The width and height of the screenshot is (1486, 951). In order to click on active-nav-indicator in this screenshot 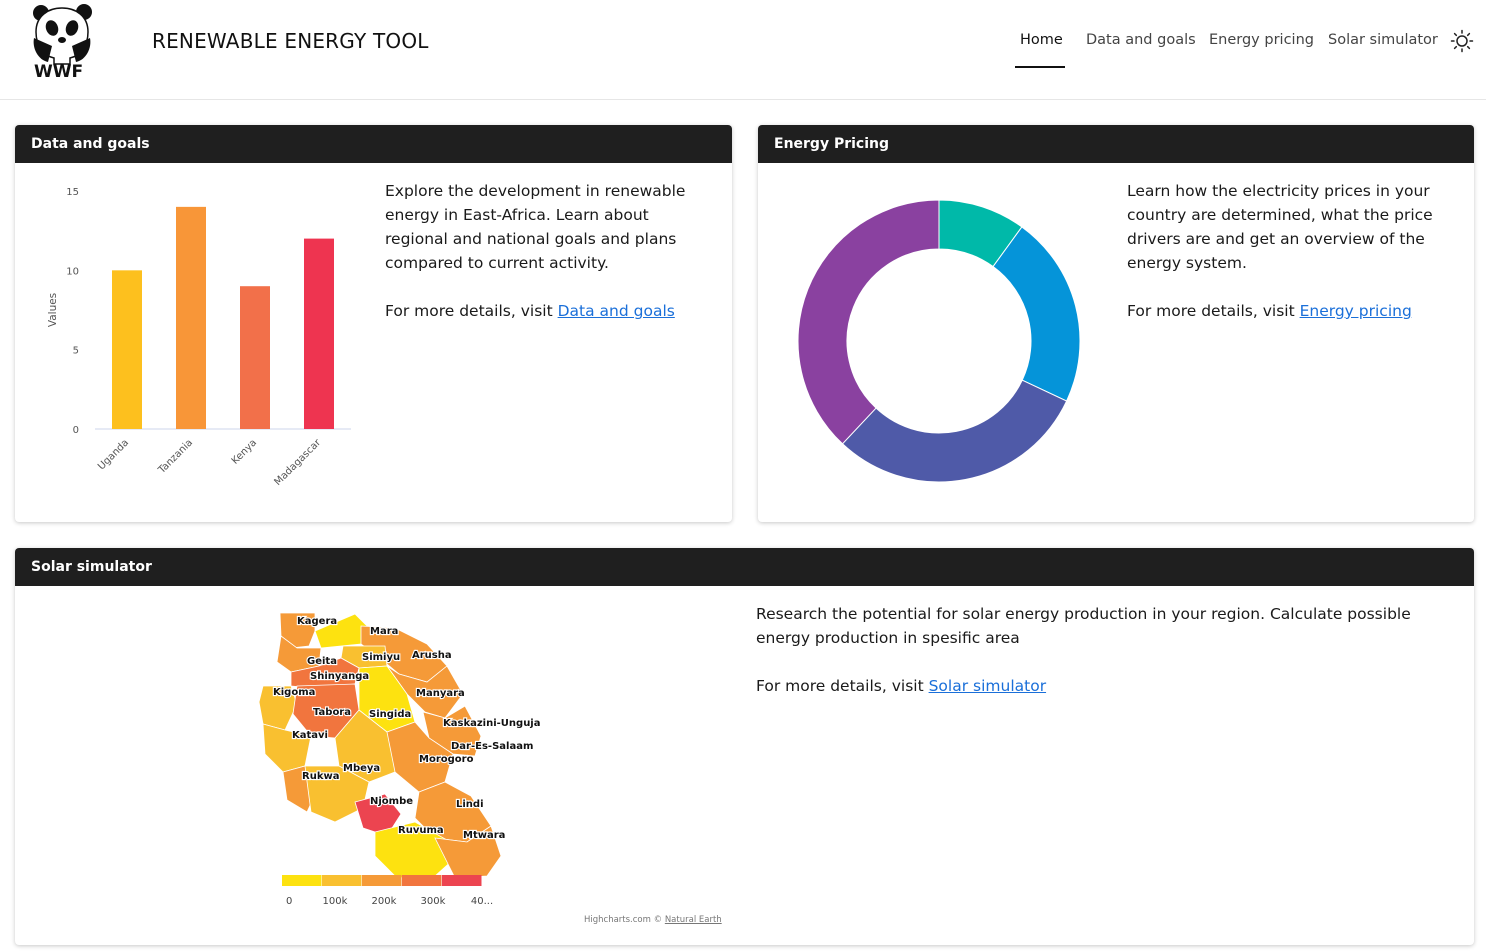, I will do `click(1040, 67)`.